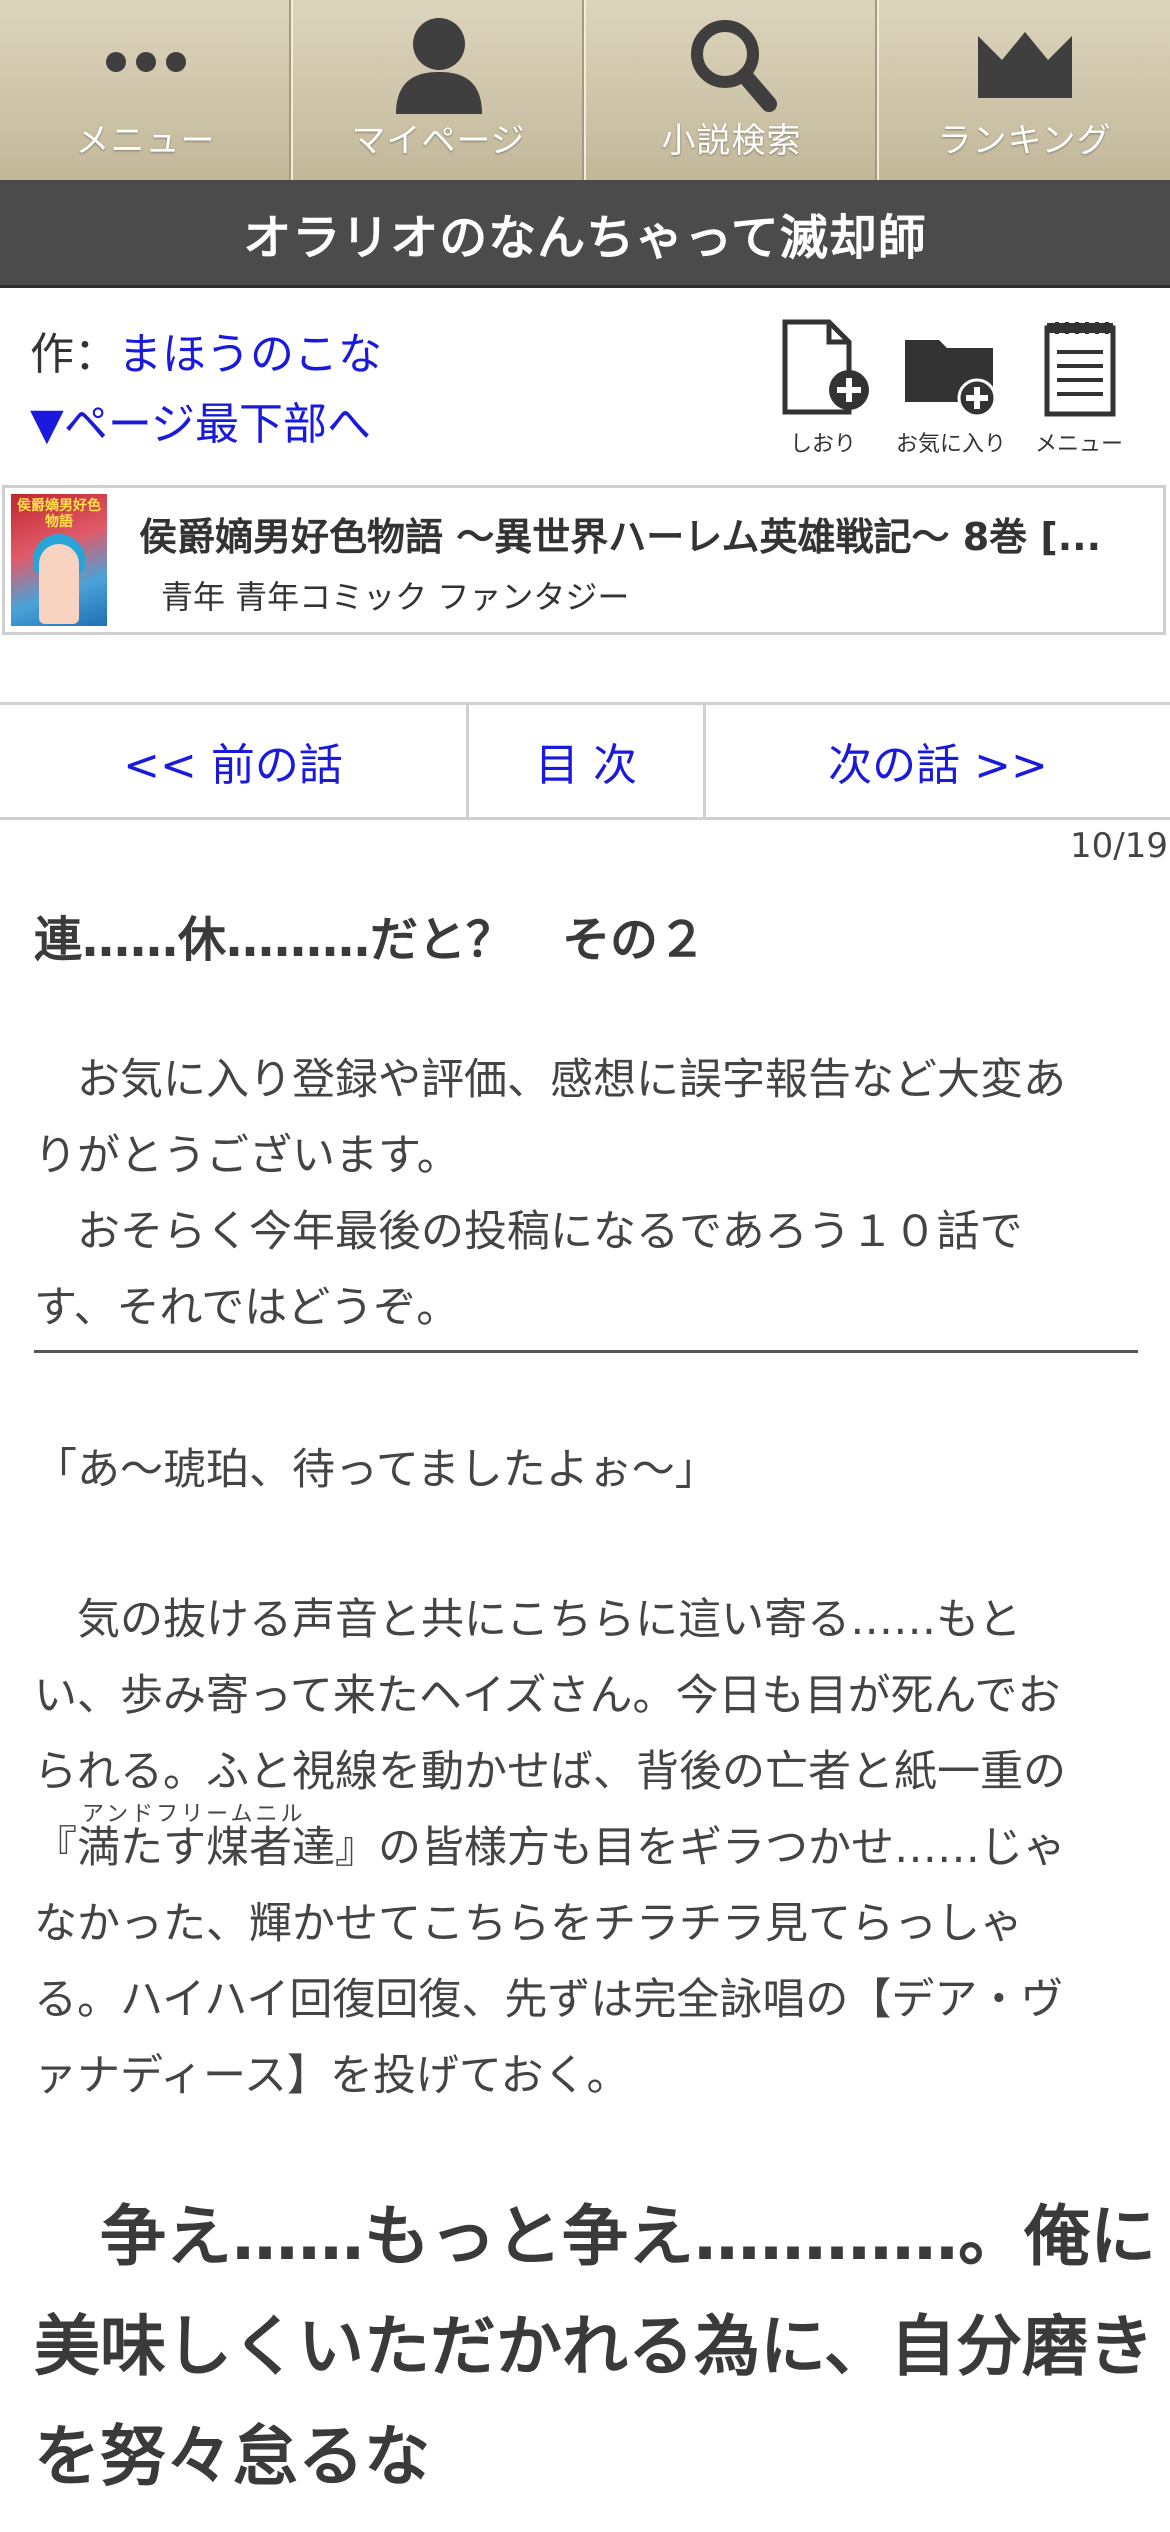  Describe the element at coordinates (438, 141) in the screenshot. I see `nav-mypage-label: マイページ` at that location.